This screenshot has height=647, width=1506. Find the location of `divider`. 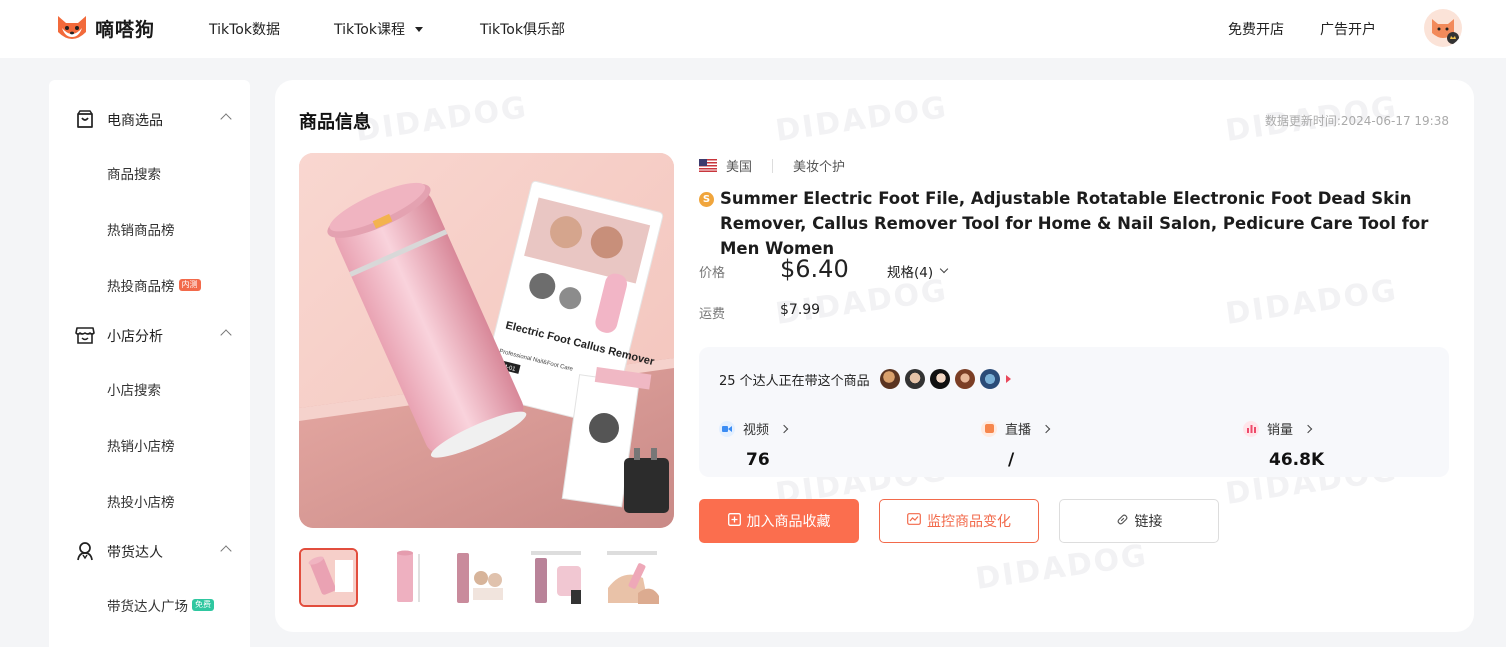

divider is located at coordinates (773, 165).